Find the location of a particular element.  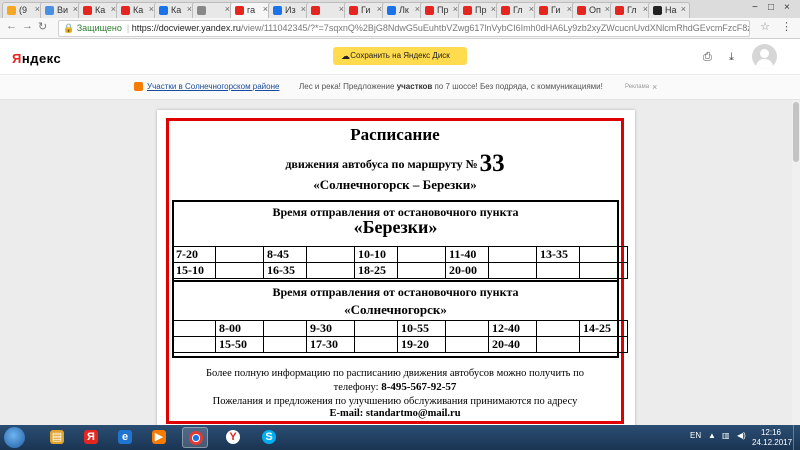

time-cell: 9-30 is located at coordinates (330, 328).